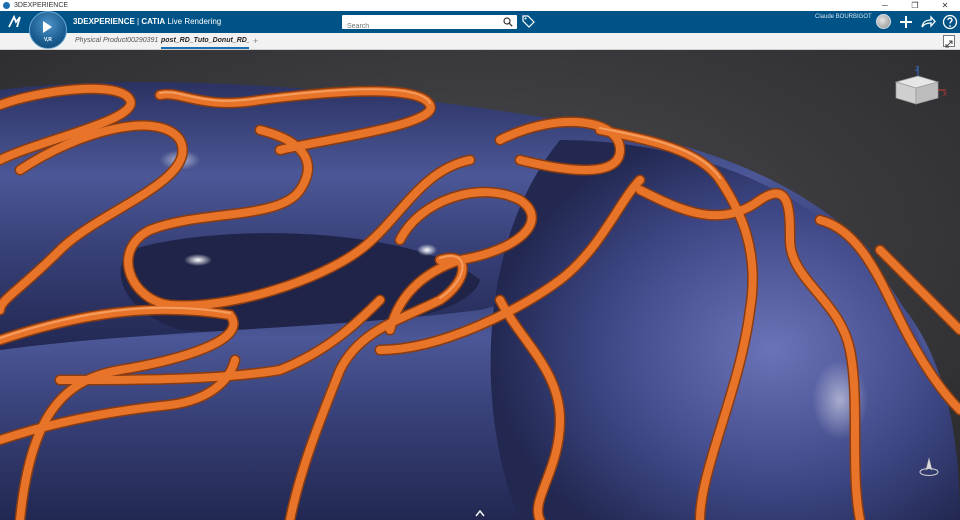 The image size is (960, 520). I want to click on brand-module: Live Rendering, so click(193, 21).